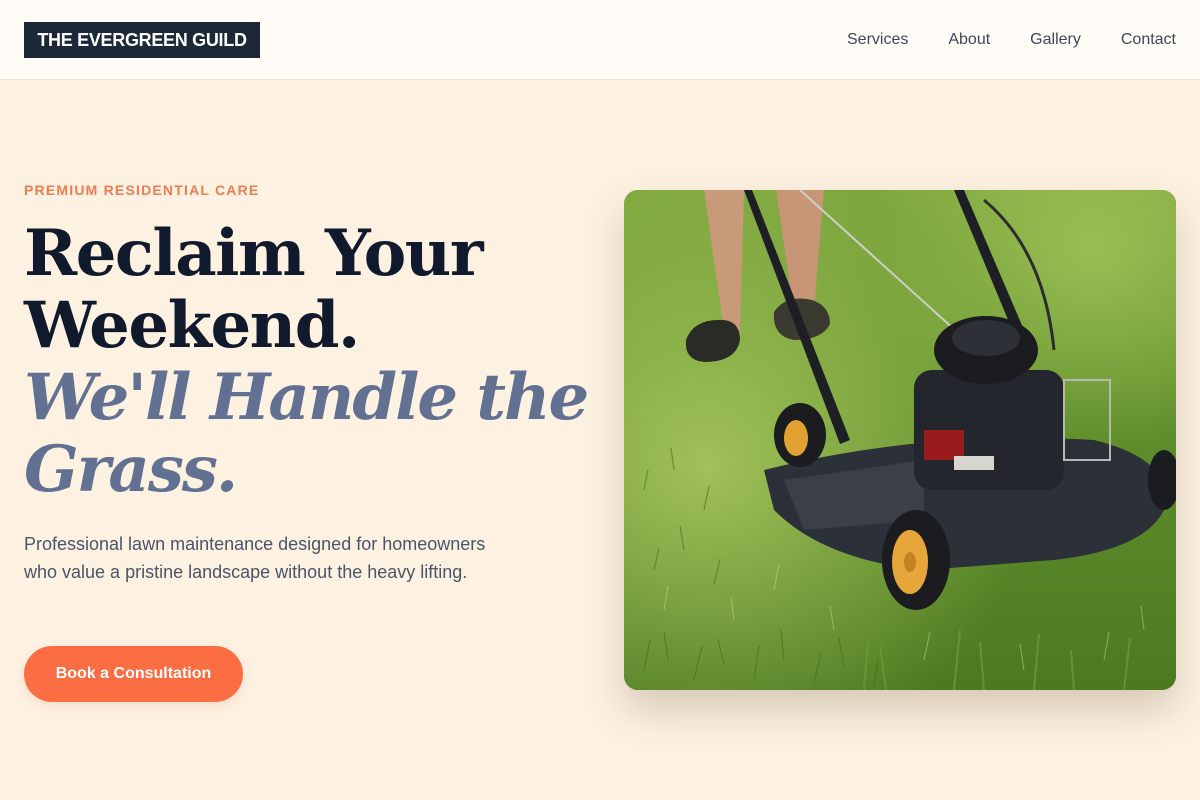 This screenshot has width=1200, height=800. I want to click on logo: THE EVERGREEN GUILD, so click(142, 40).